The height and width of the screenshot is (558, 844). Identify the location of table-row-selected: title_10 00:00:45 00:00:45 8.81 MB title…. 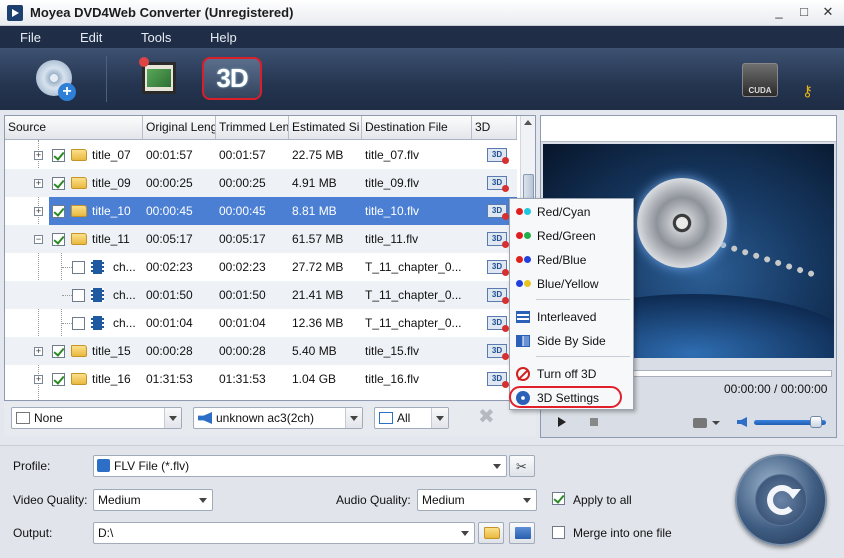
(283, 211).